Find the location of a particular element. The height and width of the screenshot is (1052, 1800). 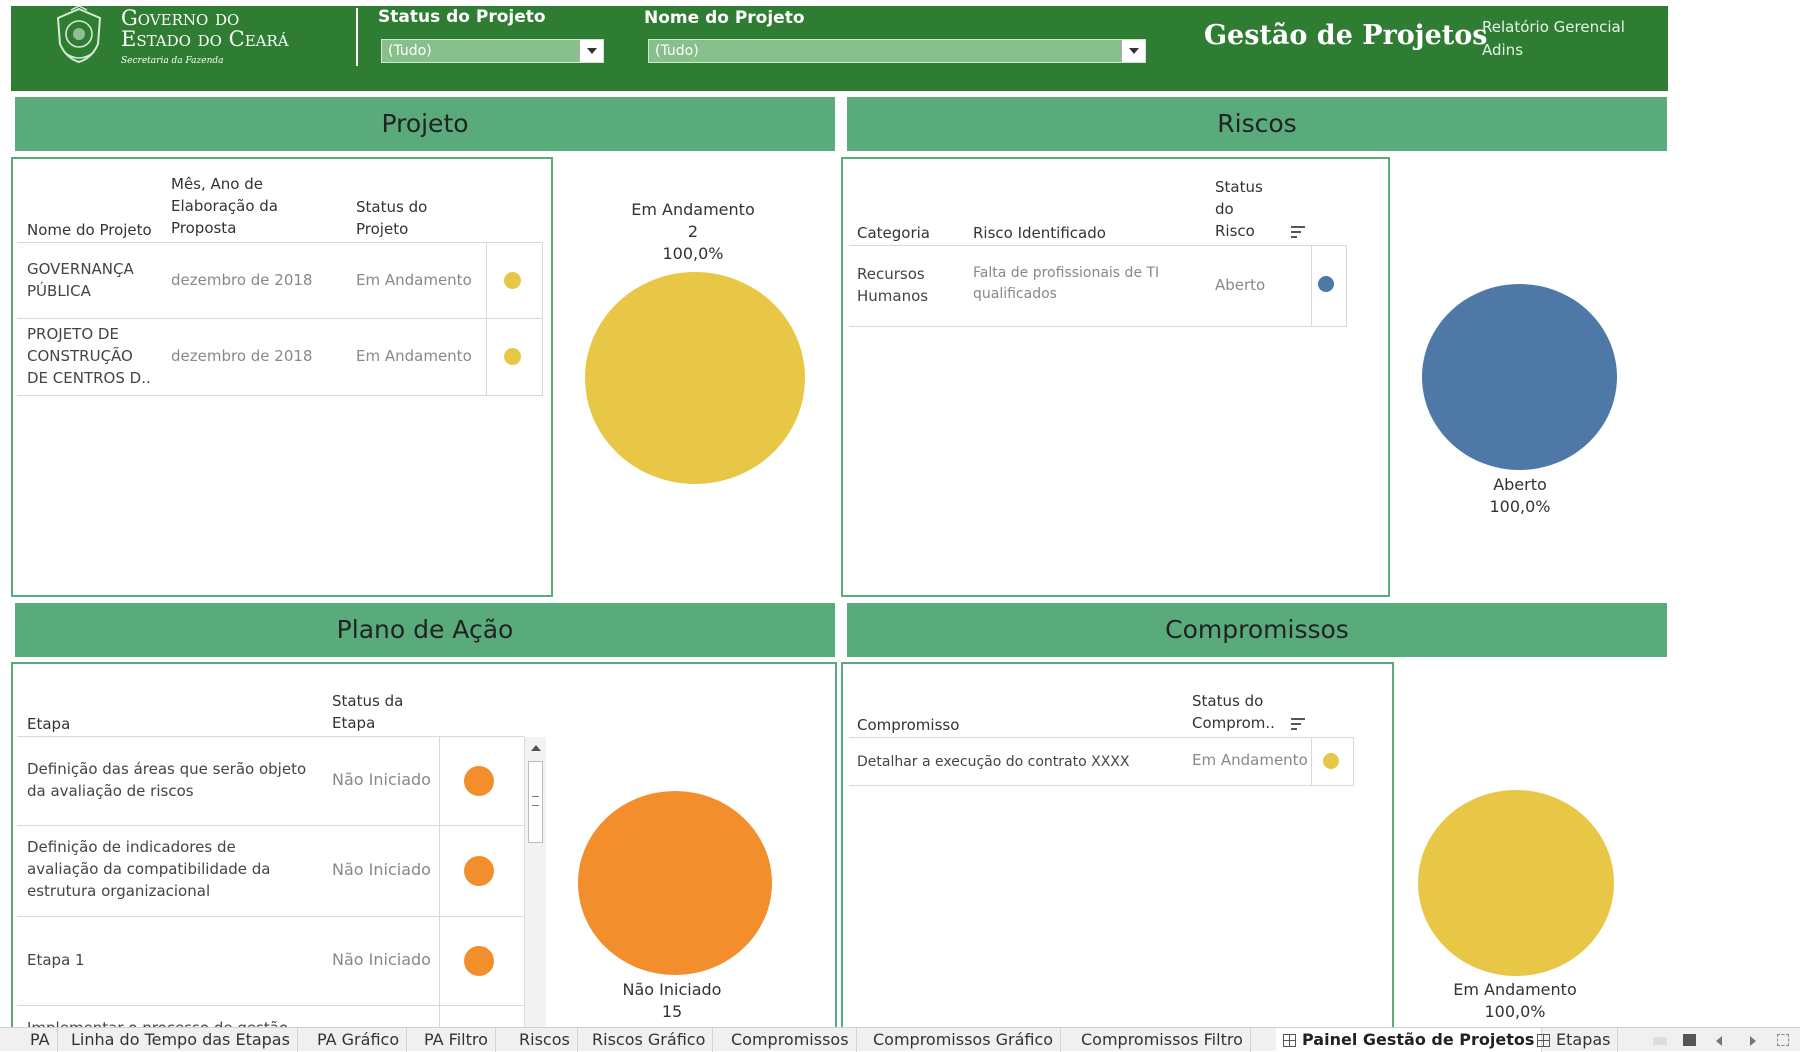

project-name-line2: PÚBLICA is located at coordinates (59, 291).